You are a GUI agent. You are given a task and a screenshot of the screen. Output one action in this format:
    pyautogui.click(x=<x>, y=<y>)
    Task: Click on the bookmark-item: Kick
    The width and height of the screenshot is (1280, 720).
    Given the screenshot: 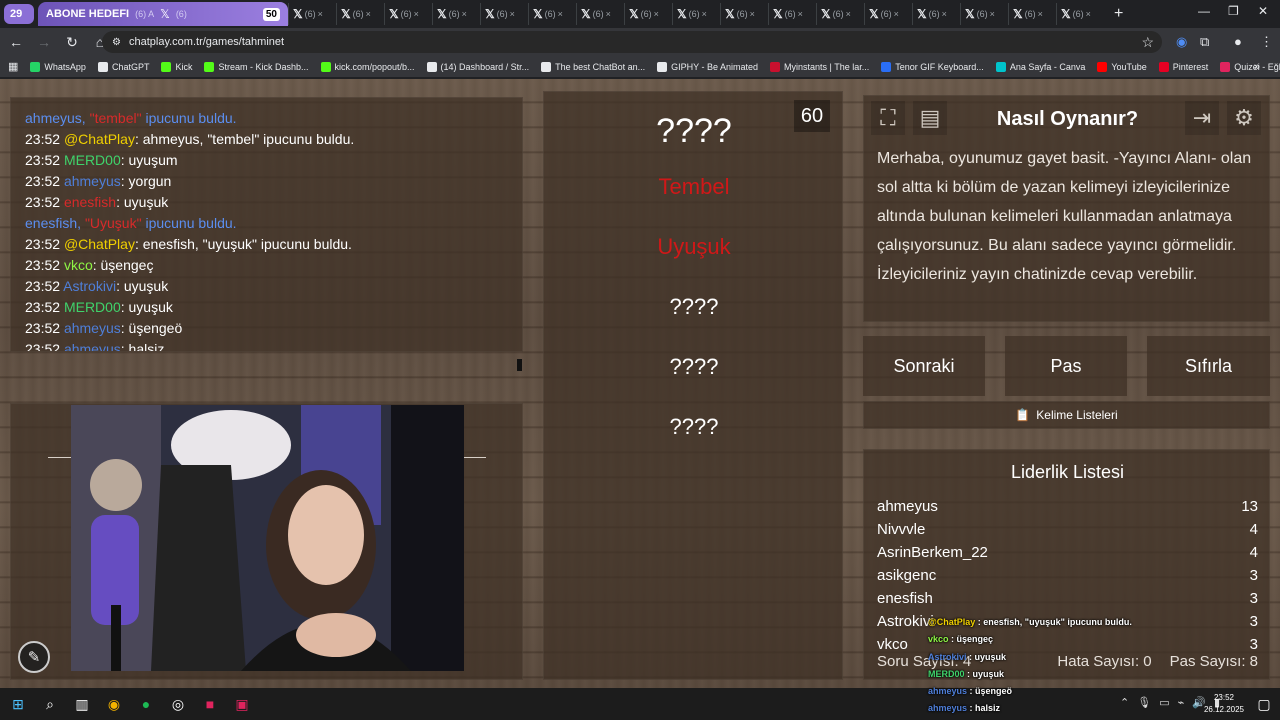 What is the action you would take?
    pyautogui.click(x=176, y=66)
    